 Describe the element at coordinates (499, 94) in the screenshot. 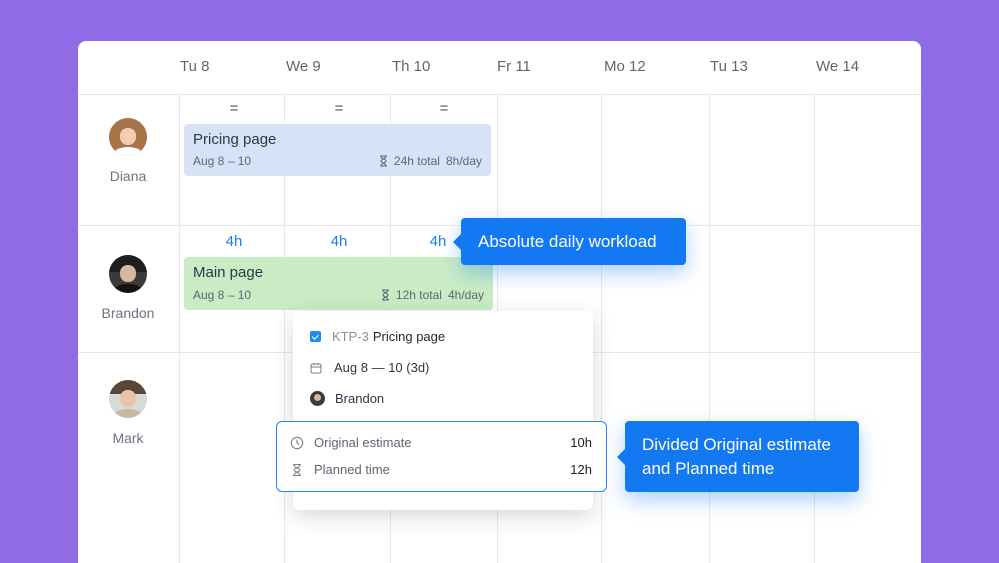

I see `header-divider` at that location.